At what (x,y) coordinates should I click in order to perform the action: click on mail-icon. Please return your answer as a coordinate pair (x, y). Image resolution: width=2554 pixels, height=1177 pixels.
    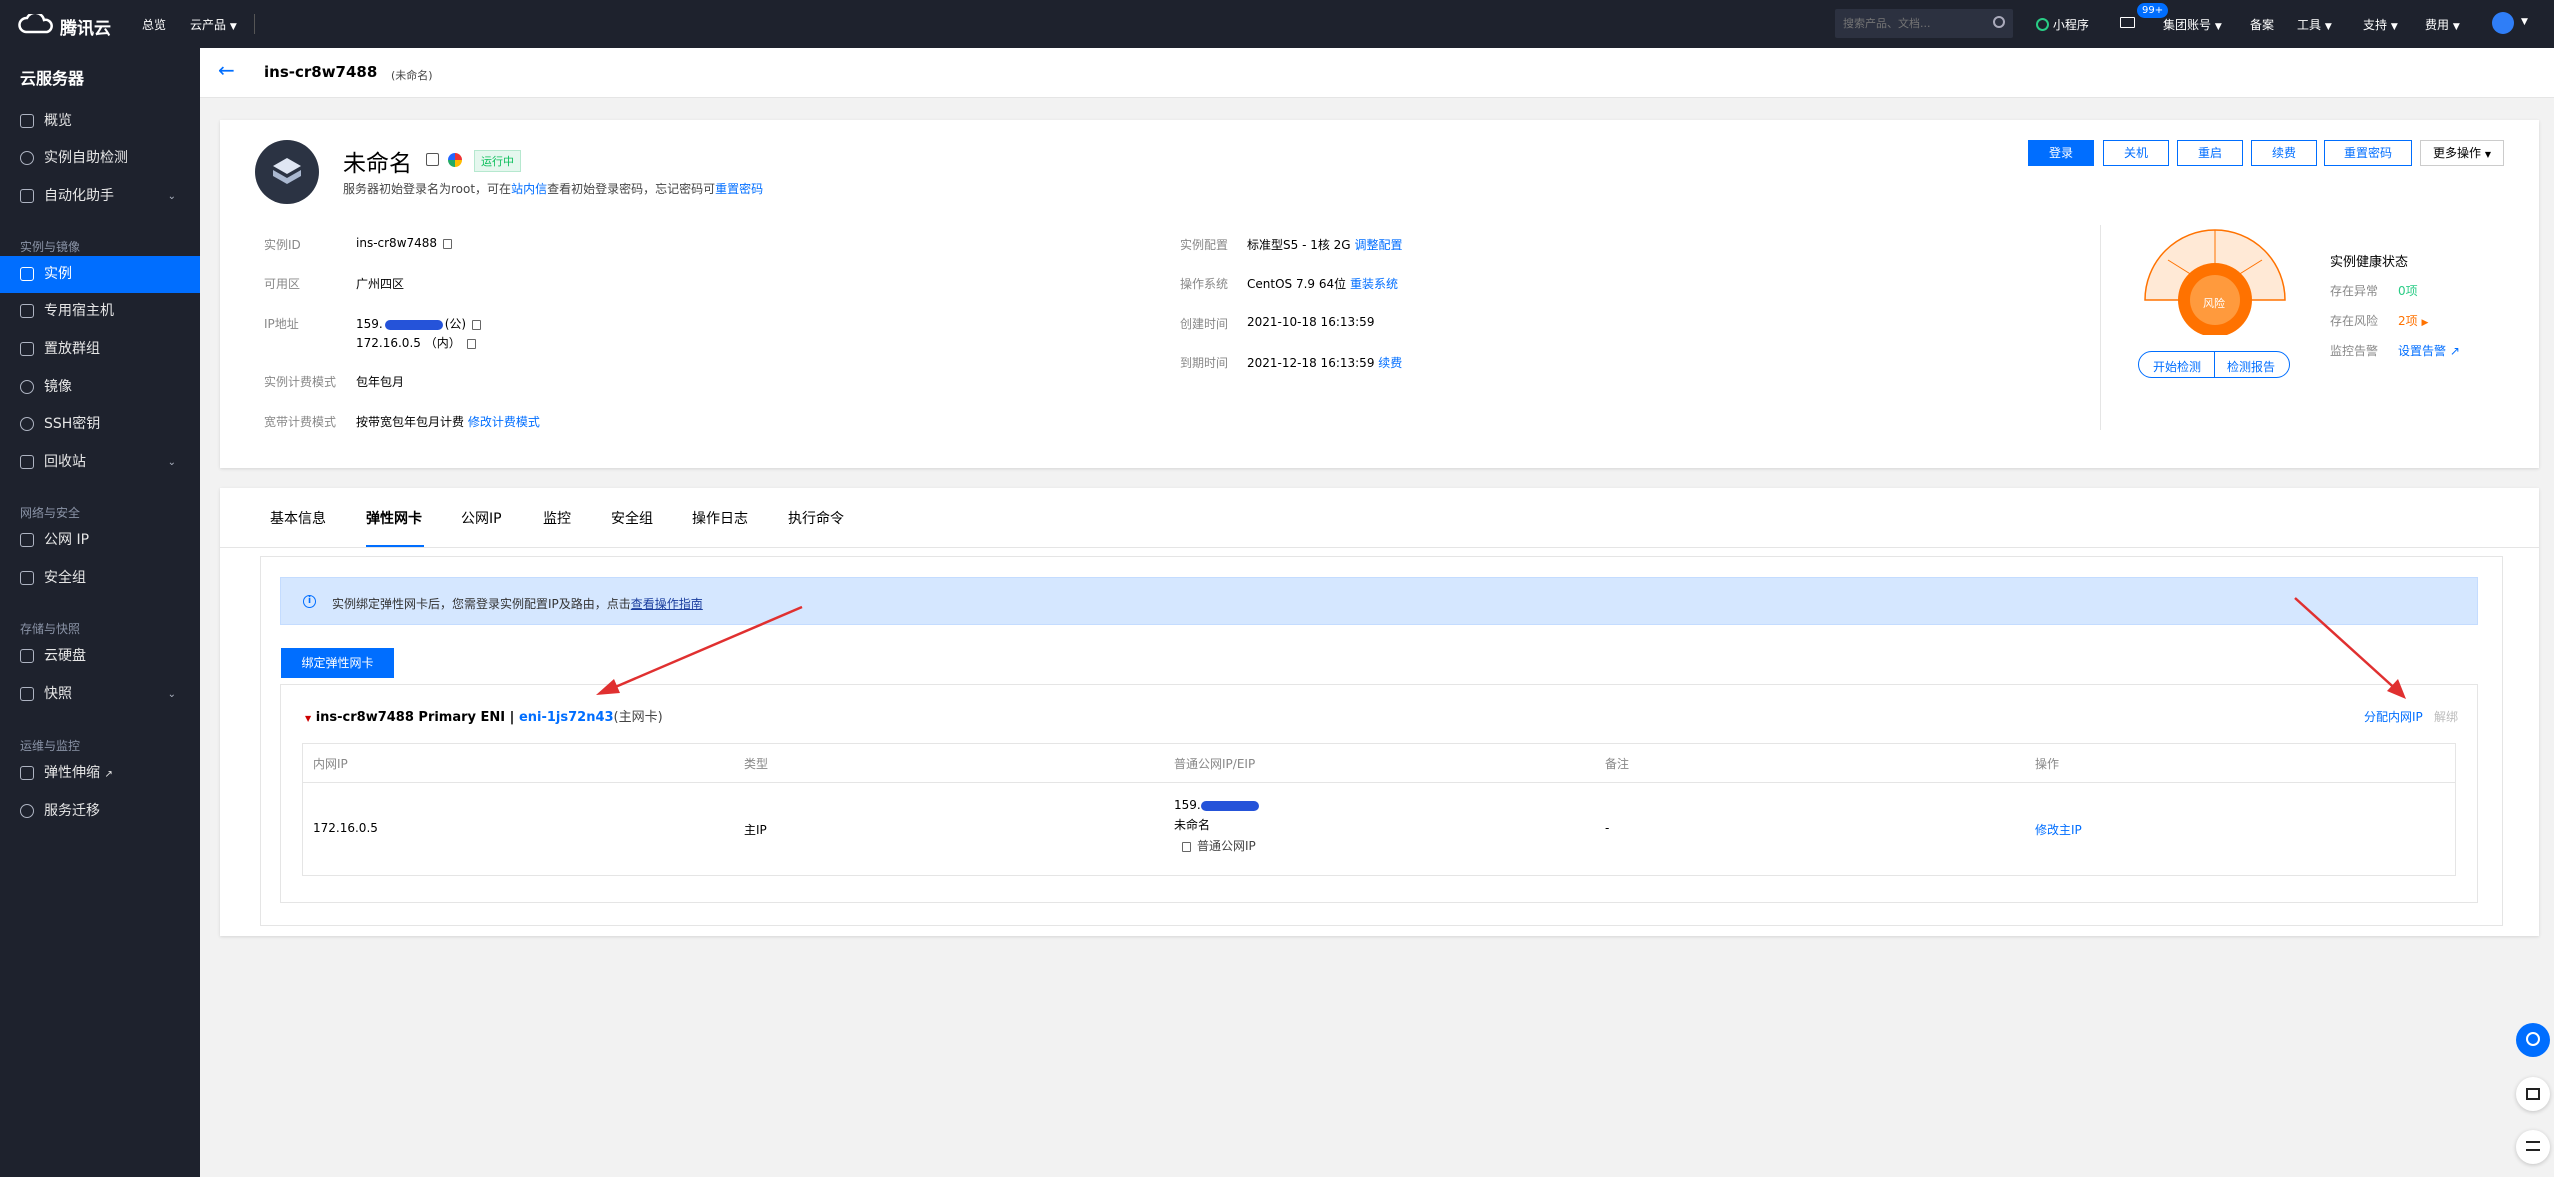
    Looking at the image, I should click on (2127, 22).